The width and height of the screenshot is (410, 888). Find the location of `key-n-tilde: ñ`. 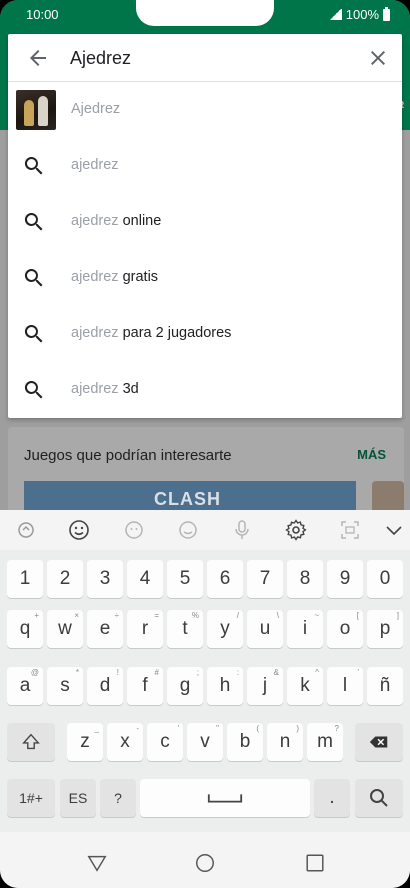

key-n-tilde: ñ is located at coordinates (385, 686).